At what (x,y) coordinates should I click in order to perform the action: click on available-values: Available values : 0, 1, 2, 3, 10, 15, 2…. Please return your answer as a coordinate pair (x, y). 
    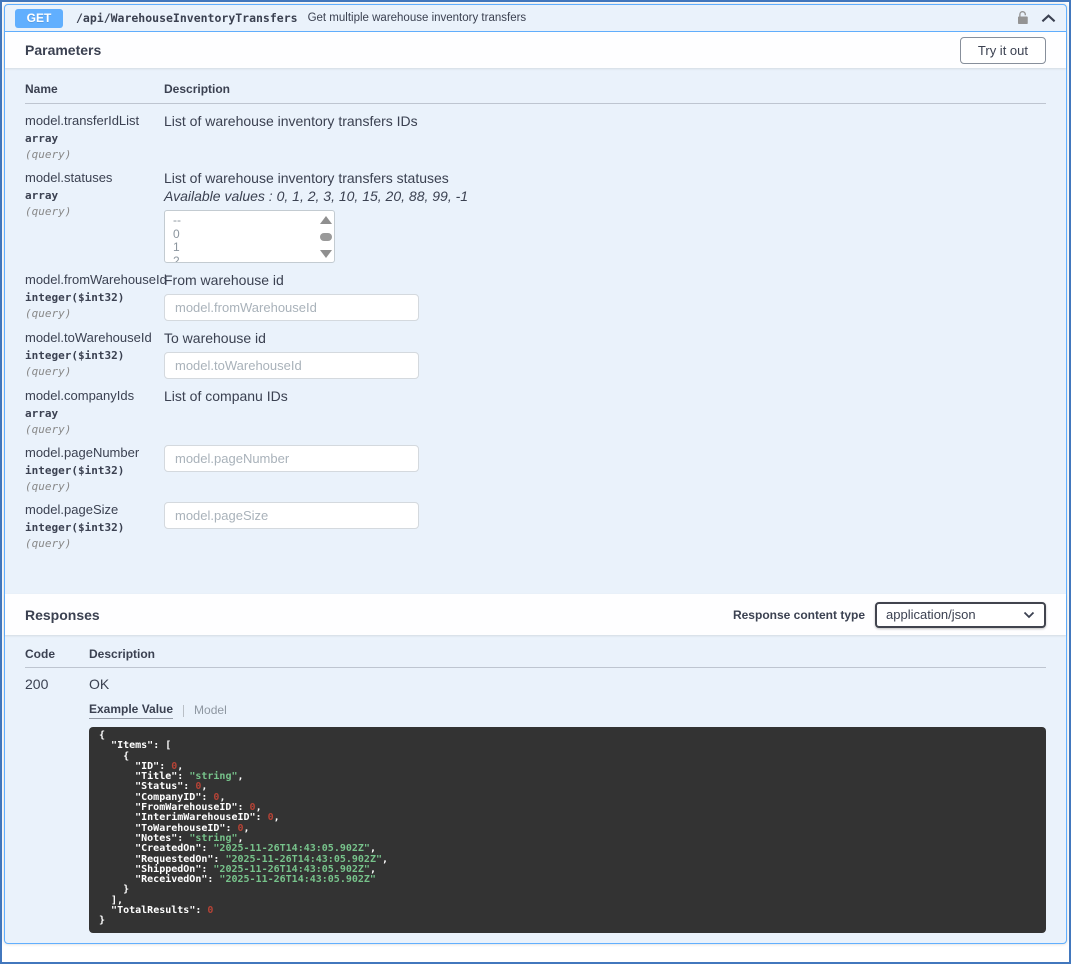
    Looking at the image, I should click on (316, 196).